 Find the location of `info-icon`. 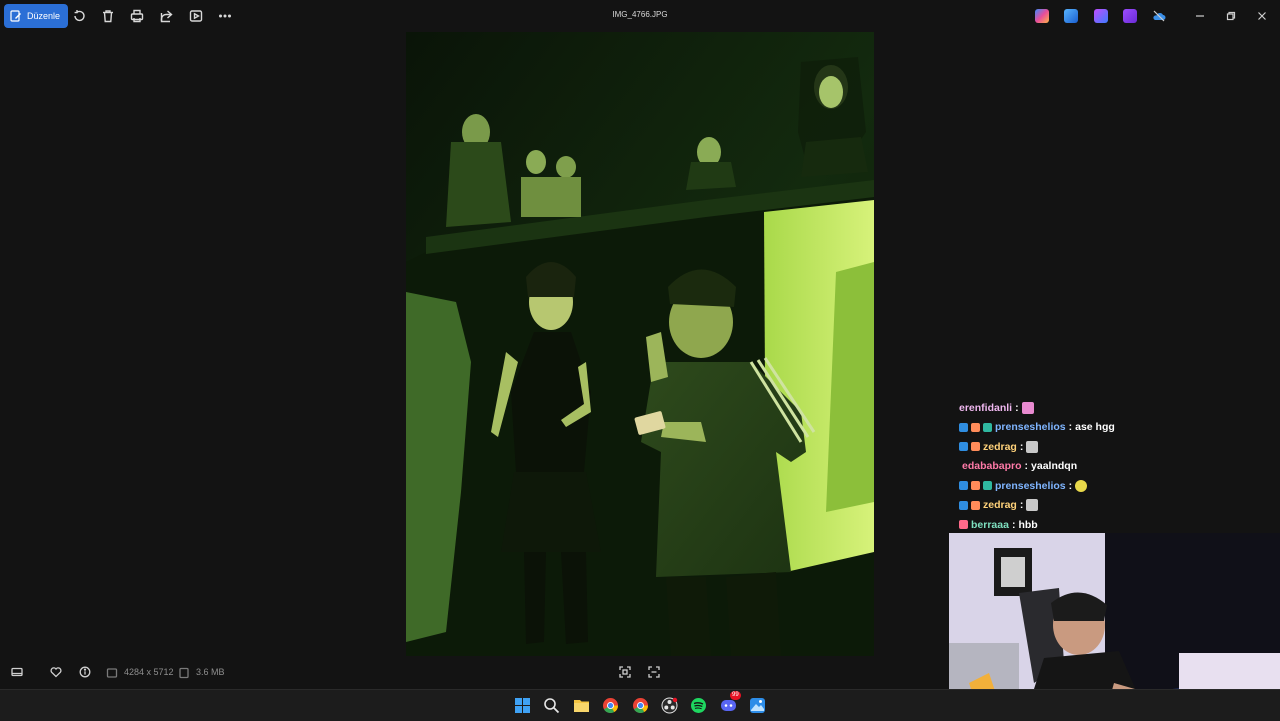

info-icon is located at coordinates (85, 672).